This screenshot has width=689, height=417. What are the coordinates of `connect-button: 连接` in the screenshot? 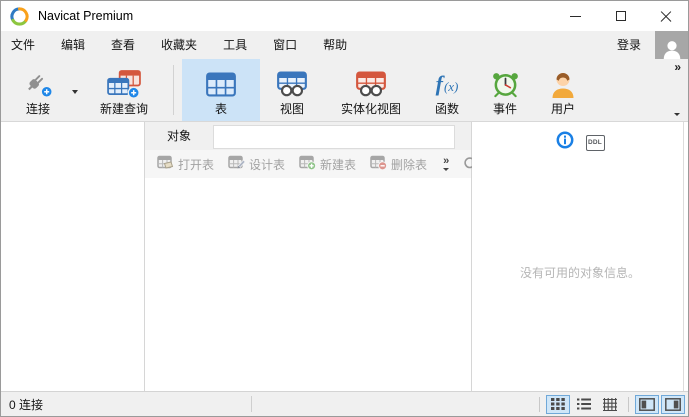 It's located at (38, 90).